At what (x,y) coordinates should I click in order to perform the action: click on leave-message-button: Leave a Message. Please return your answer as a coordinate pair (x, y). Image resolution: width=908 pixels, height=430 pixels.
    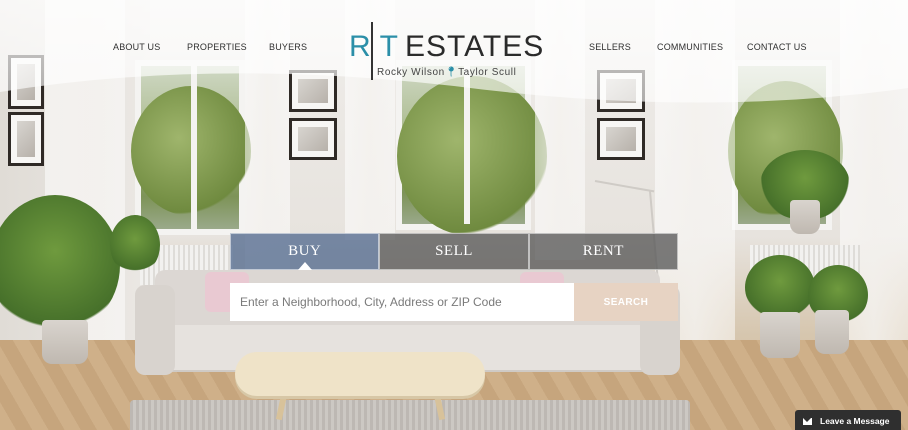
    Looking at the image, I should click on (848, 420).